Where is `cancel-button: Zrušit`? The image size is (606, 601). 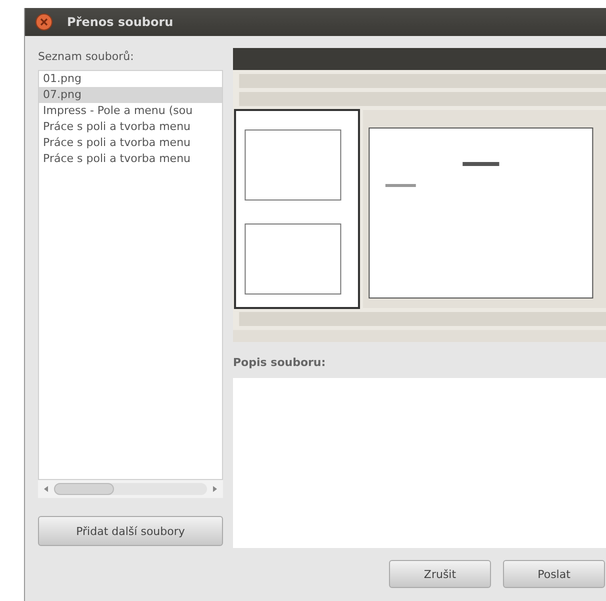 cancel-button: Zrušit is located at coordinates (440, 574).